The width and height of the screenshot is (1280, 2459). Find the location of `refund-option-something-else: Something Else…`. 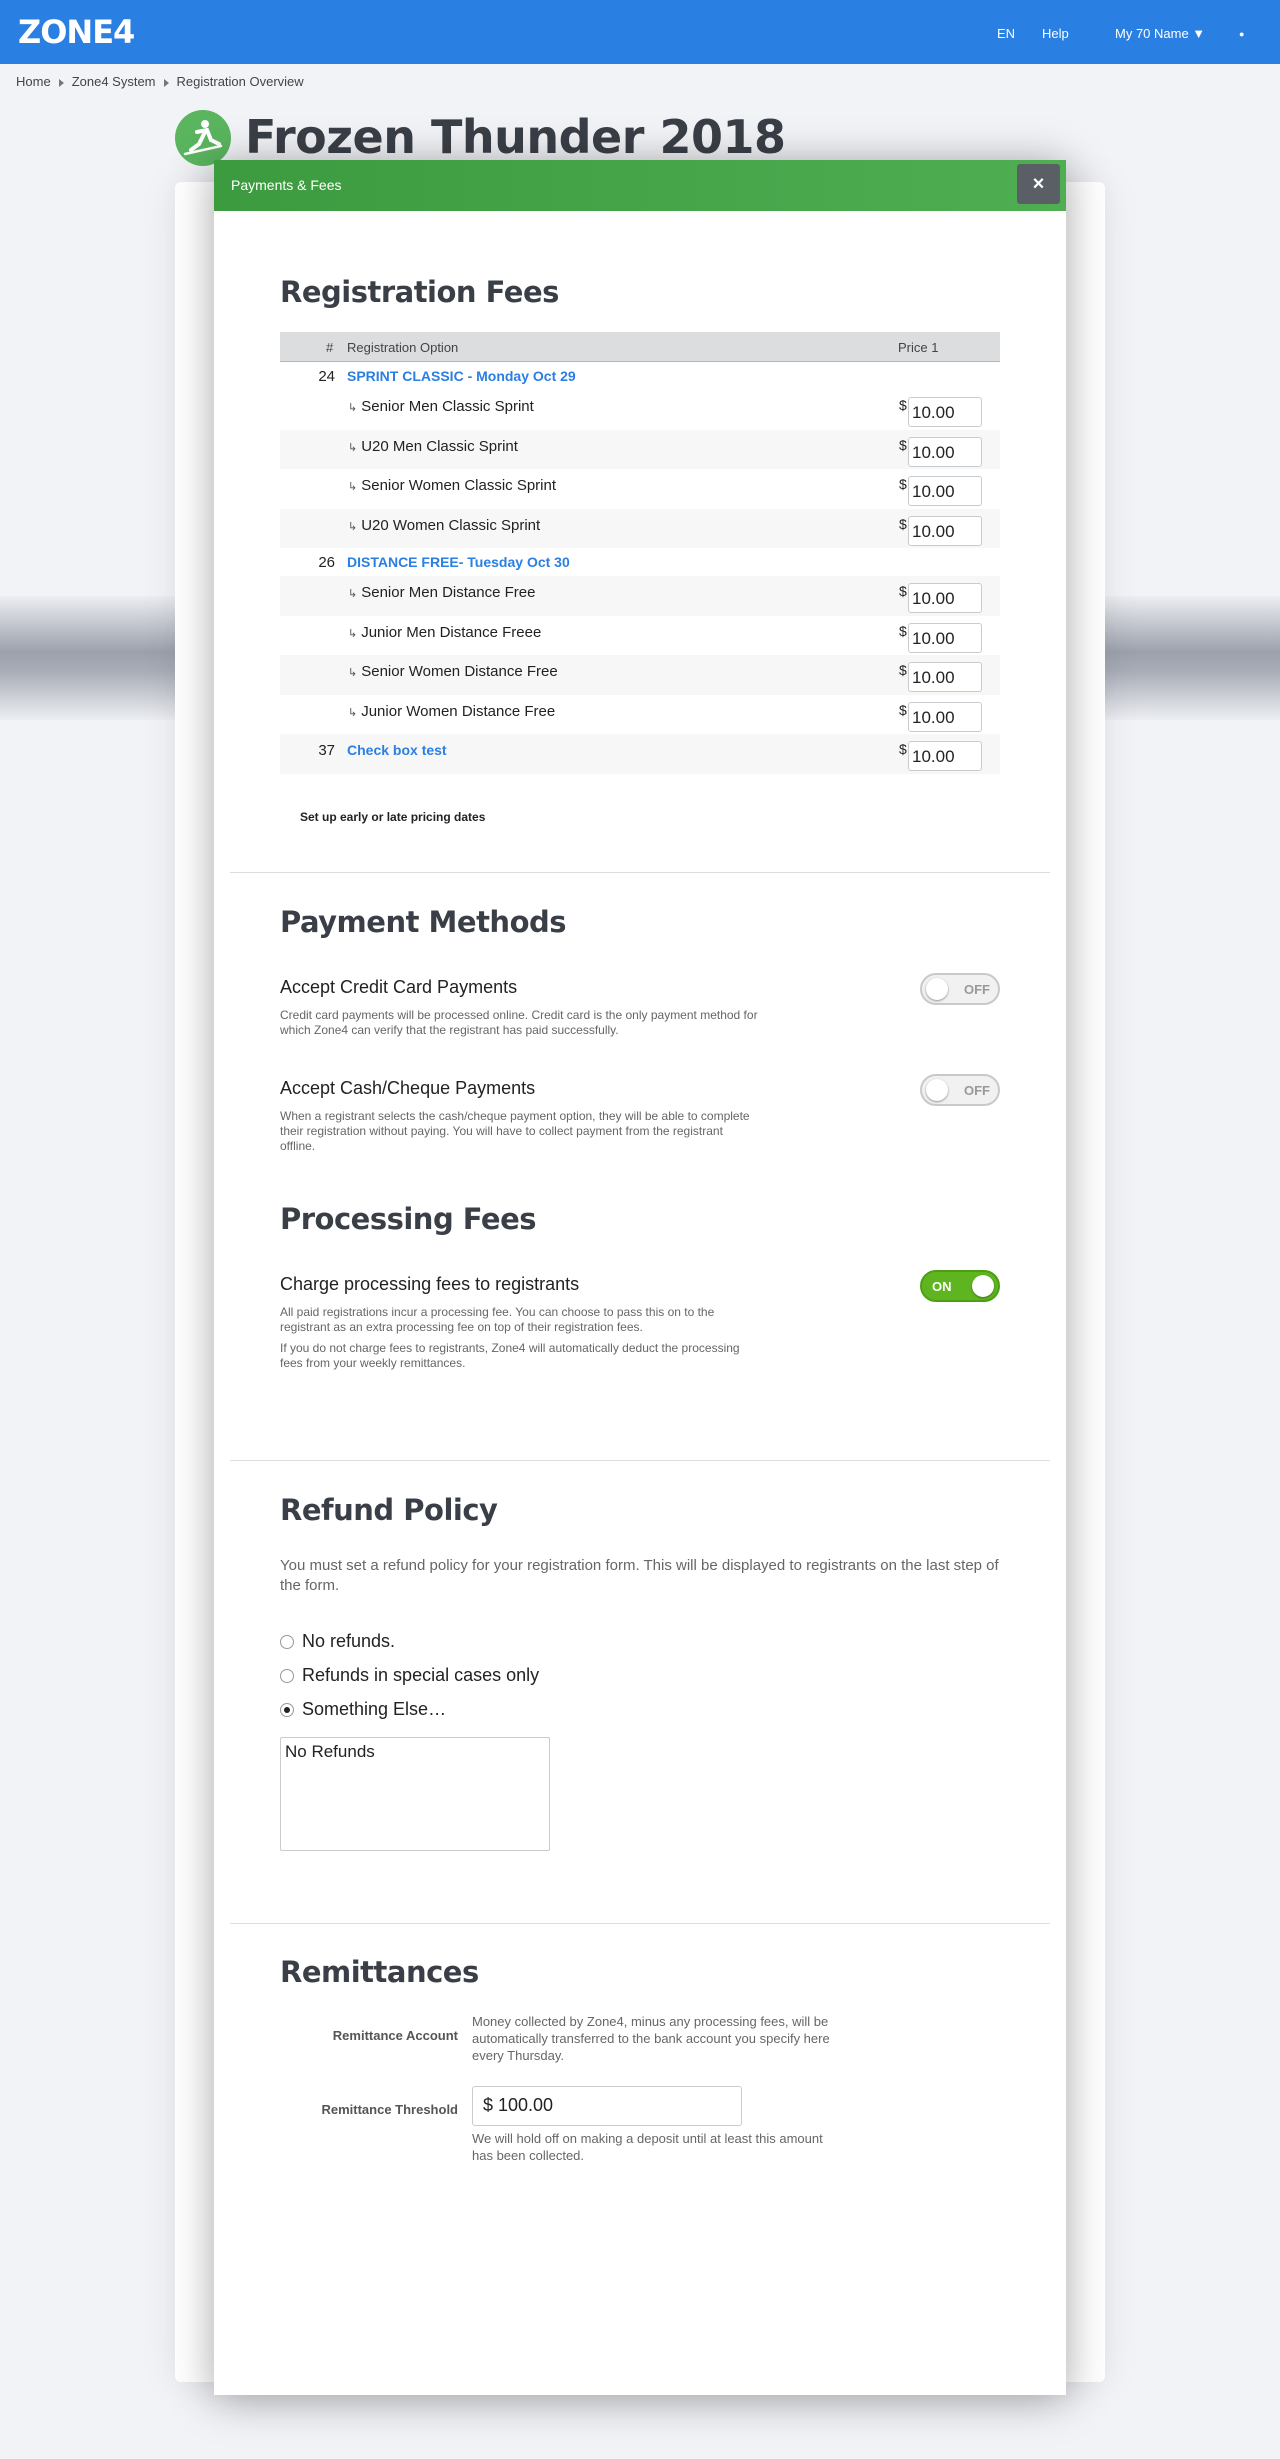

refund-option-something-else: Something Else… is located at coordinates (363, 1709).